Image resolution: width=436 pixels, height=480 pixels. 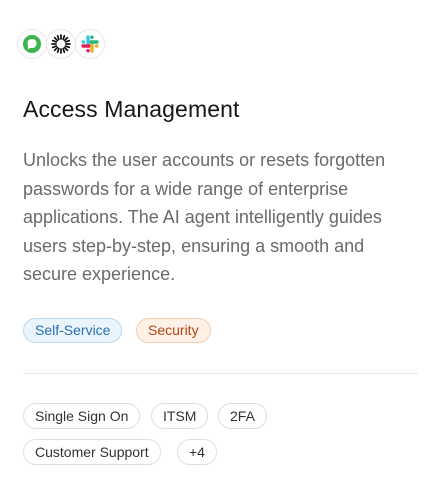 What do you see at coordinates (82, 416) in the screenshot?
I see `tag-single-sign-on: Single Sign On` at bounding box center [82, 416].